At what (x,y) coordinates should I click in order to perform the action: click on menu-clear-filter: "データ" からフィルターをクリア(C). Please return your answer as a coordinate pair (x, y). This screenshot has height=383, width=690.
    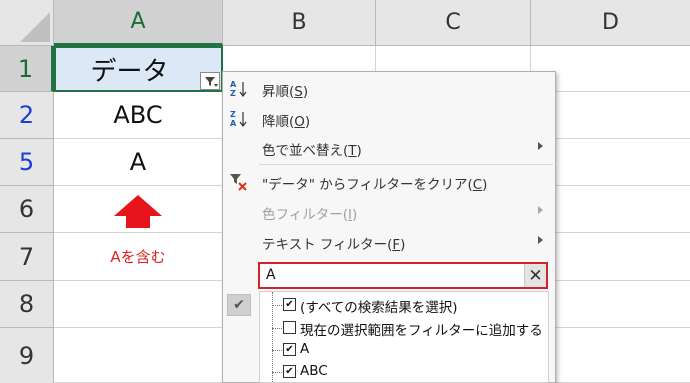
    Looking at the image, I should click on (389, 182).